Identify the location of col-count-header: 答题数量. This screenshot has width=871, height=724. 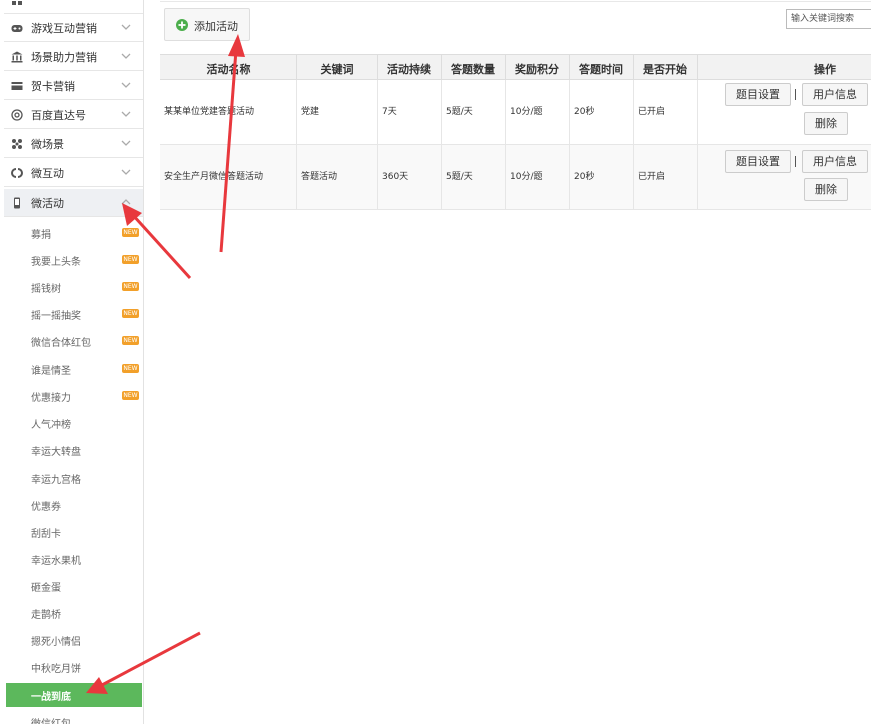
(473, 69).